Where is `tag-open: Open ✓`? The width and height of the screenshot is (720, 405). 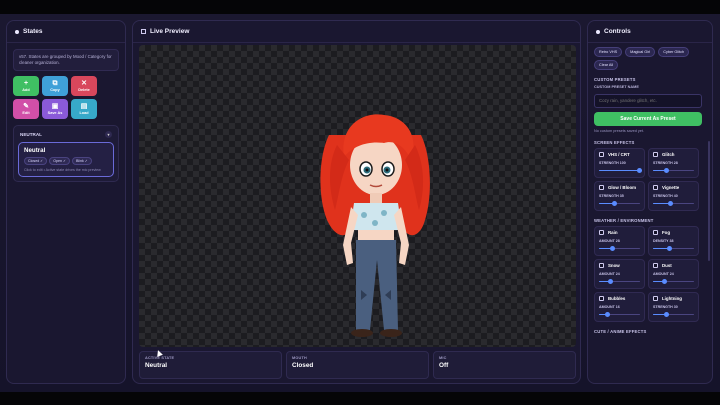
tag-open: Open ✓ is located at coordinates (60, 161).